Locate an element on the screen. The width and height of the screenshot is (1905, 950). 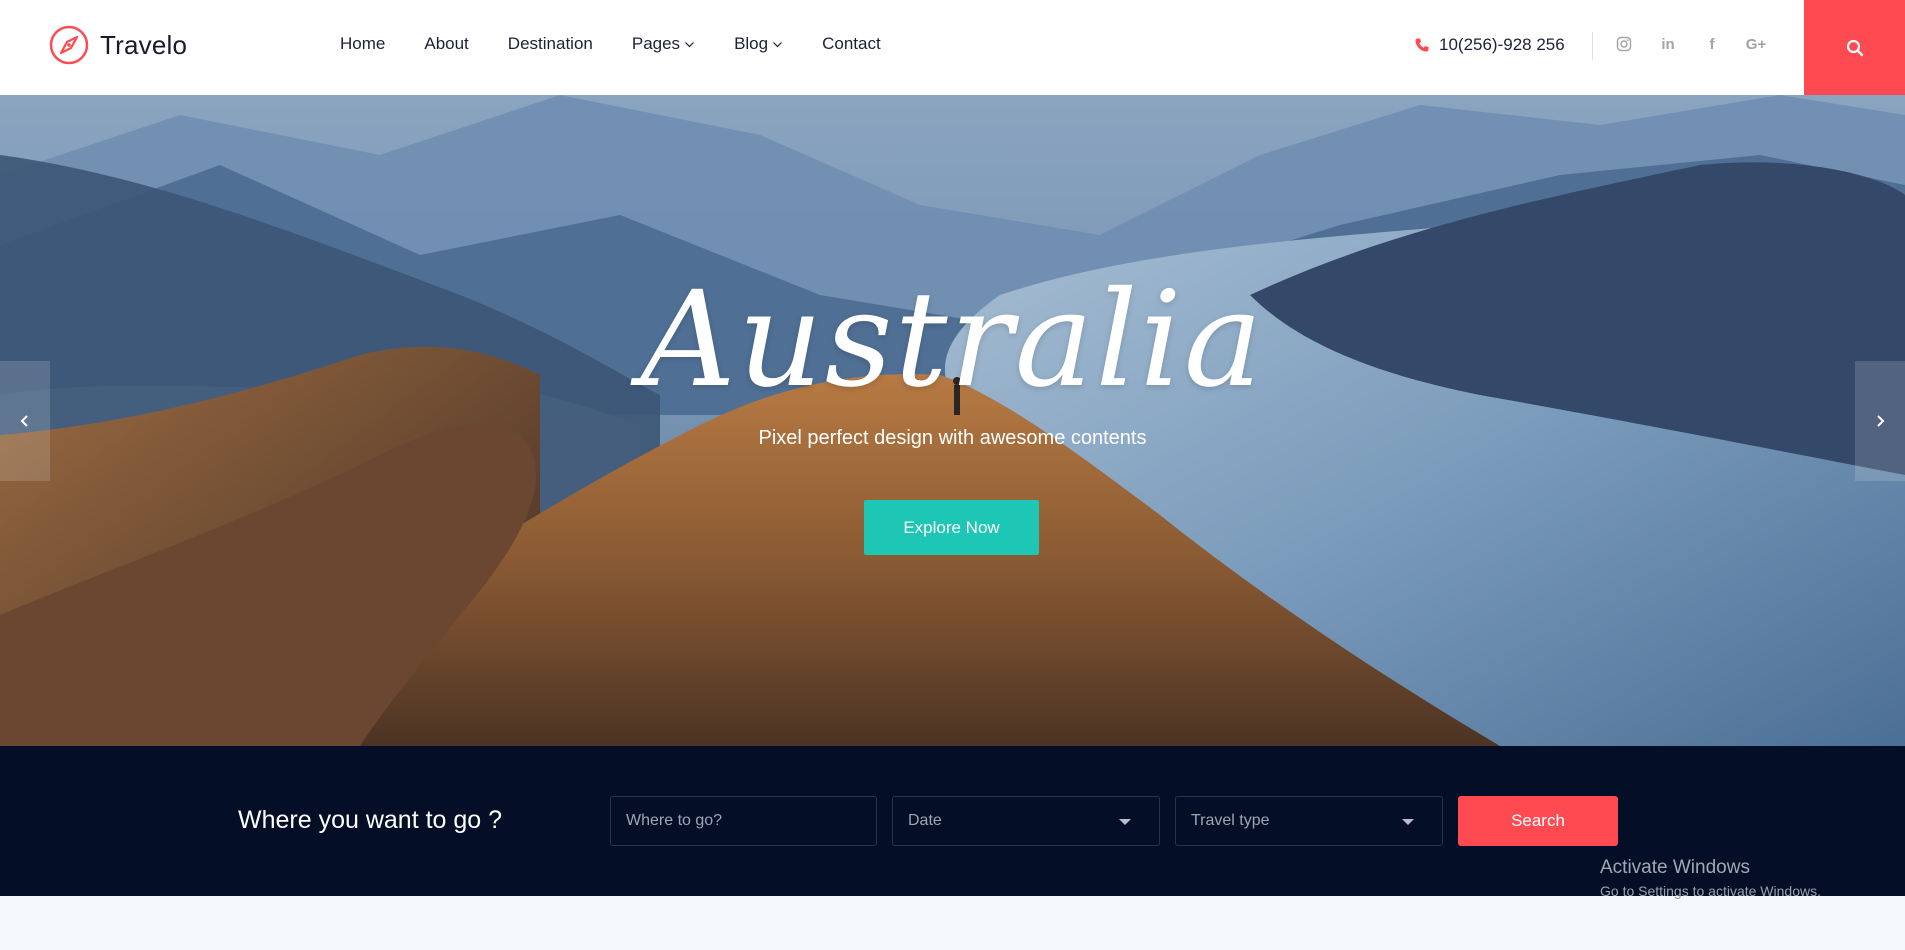
slider-next-button is located at coordinates (1880, 421).